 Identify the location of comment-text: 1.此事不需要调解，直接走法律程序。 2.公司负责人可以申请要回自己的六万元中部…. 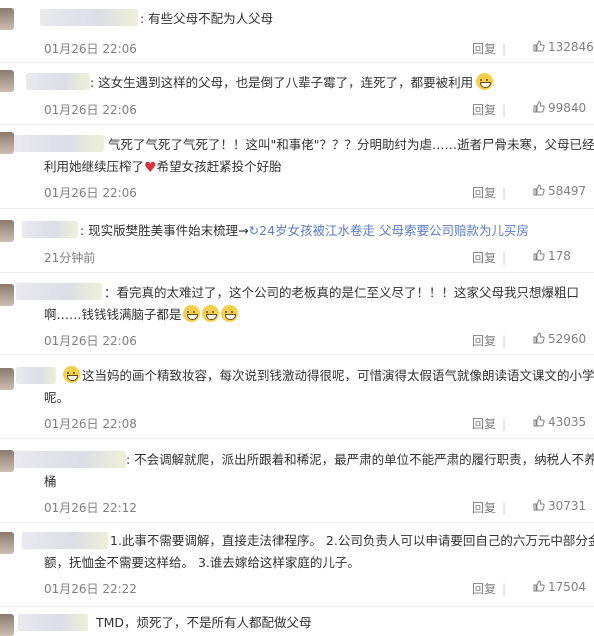
(352, 540).